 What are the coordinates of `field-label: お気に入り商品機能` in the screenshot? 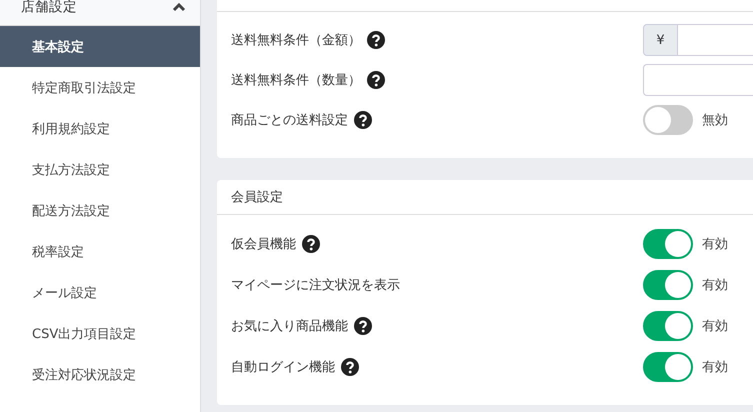 It's located at (289, 326).